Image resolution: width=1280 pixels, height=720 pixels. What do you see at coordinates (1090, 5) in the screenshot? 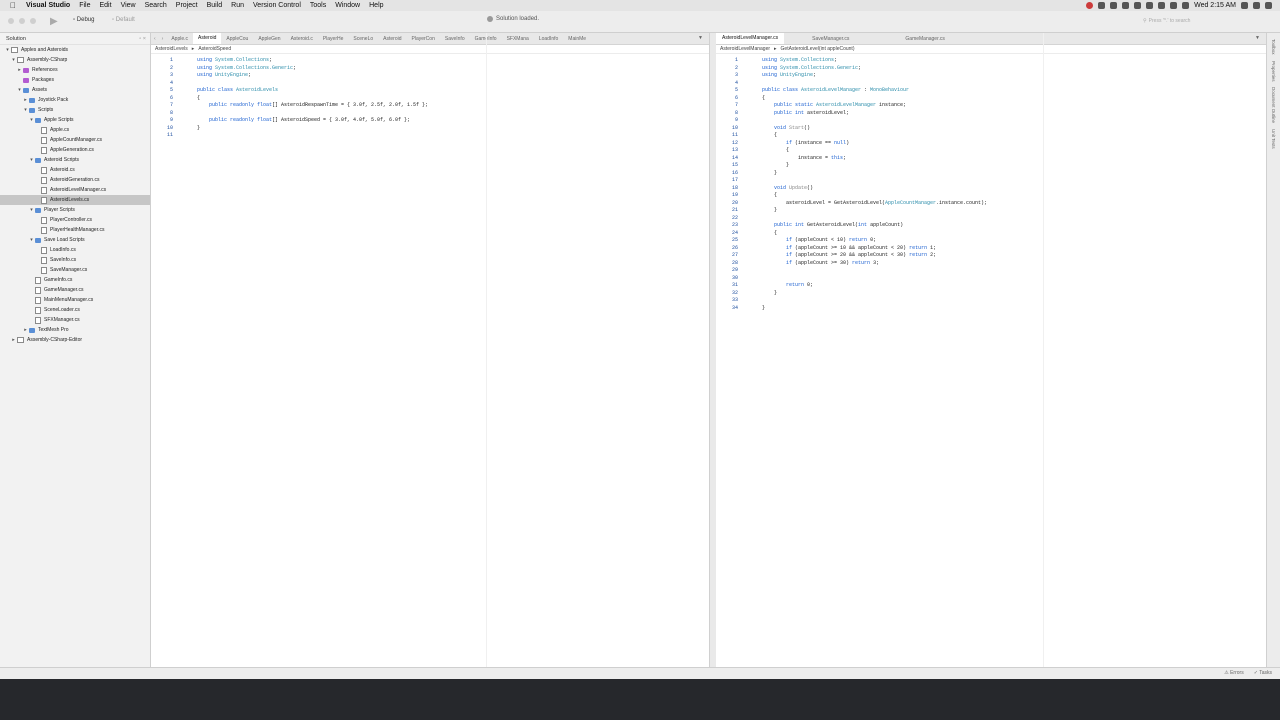
I see `record-icon` at bounding box center [1090, 5].